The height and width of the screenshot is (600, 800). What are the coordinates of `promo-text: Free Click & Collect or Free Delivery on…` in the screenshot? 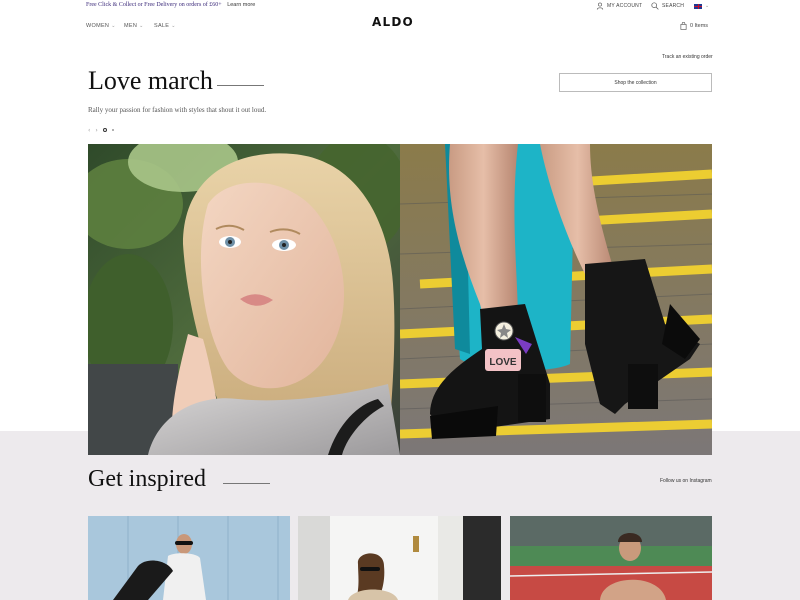 It's located at (154, 5).